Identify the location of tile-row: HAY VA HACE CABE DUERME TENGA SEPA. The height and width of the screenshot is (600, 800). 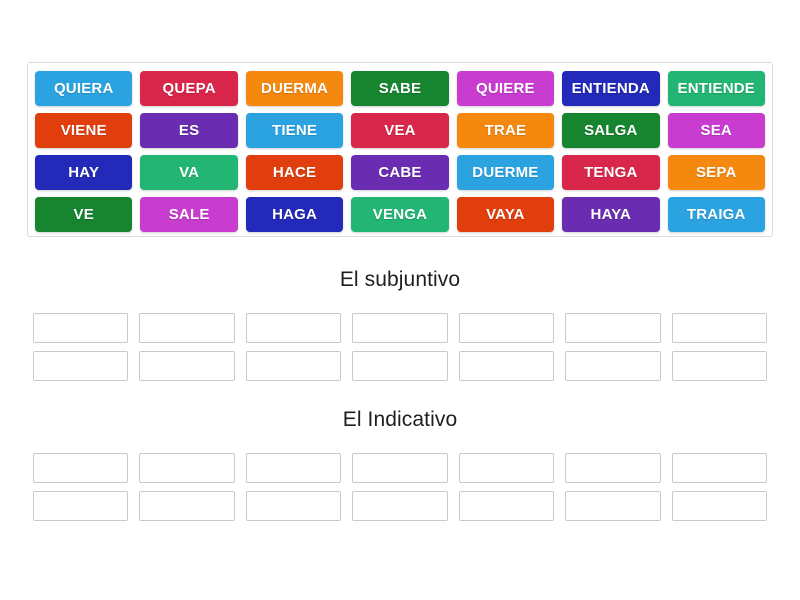
(400, 172).